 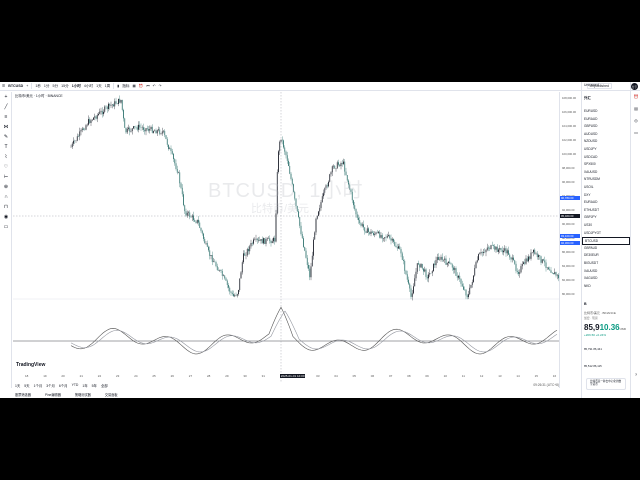 I want to click on trash-icon: ▭, so click(x=6, y=227).